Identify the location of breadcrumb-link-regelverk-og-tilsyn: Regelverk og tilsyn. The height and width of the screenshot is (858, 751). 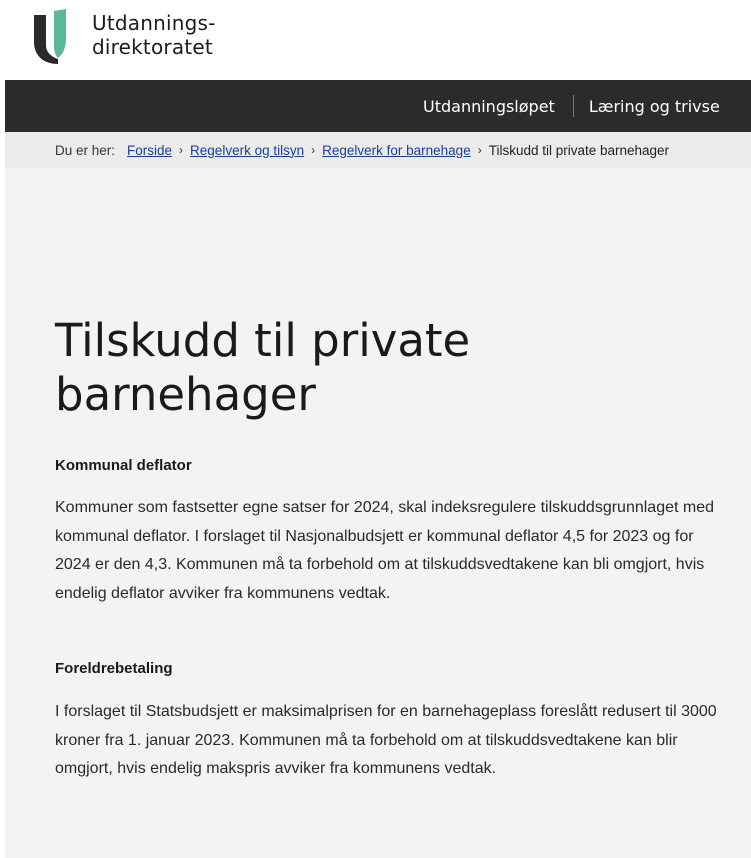
(247, 150).